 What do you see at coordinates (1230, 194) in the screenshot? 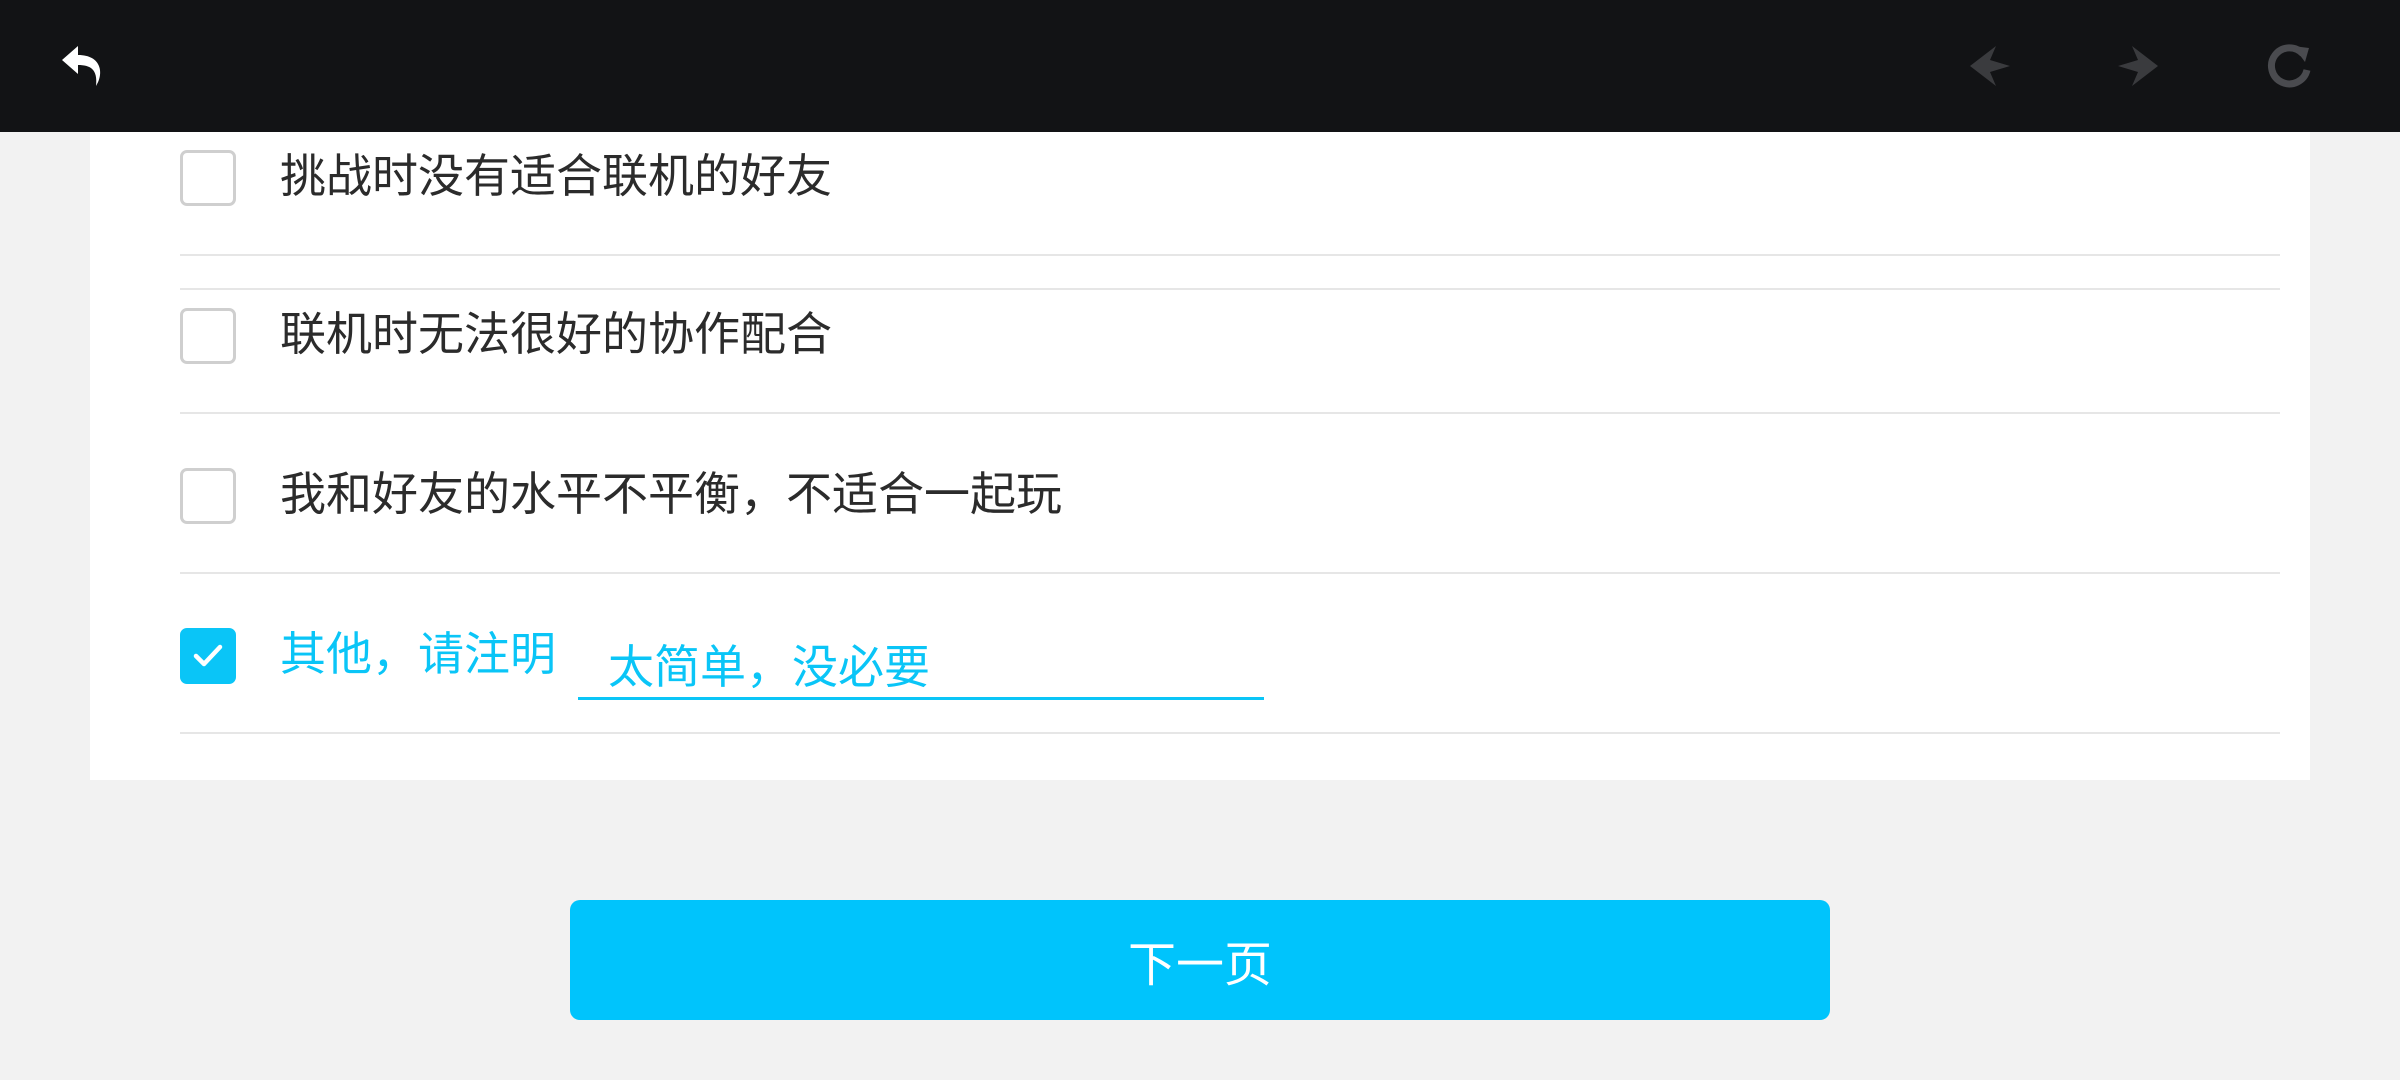
I see `option-divider` at bounding box center [1230, 194].